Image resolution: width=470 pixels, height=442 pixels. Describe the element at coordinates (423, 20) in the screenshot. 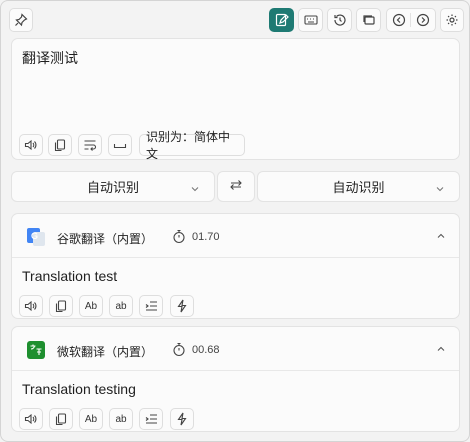

I see `chevron-right-circle-icon` at that location.